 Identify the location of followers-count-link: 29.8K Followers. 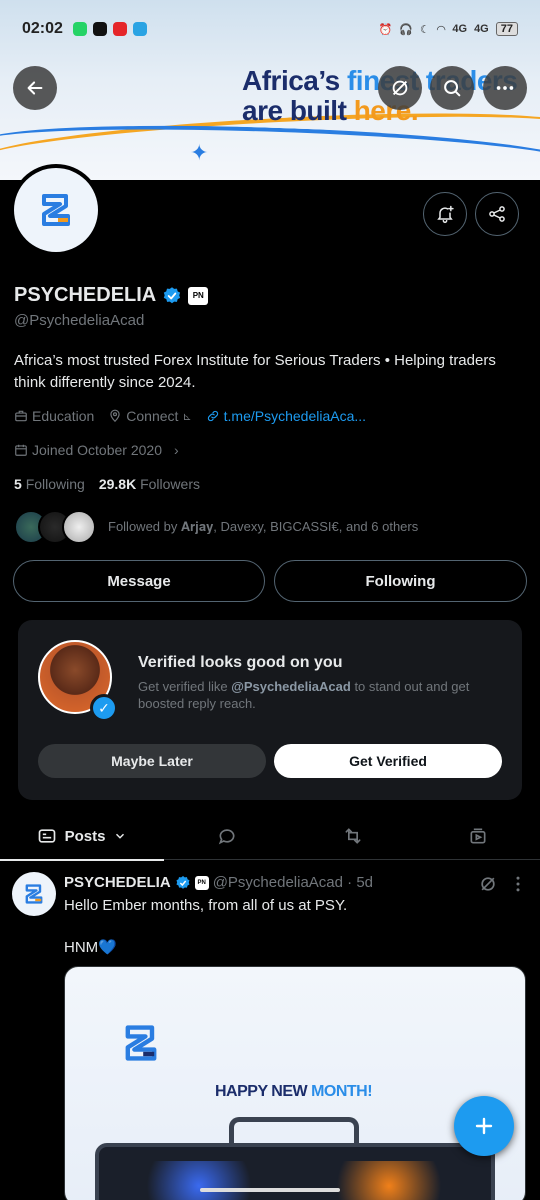
(149, 484).